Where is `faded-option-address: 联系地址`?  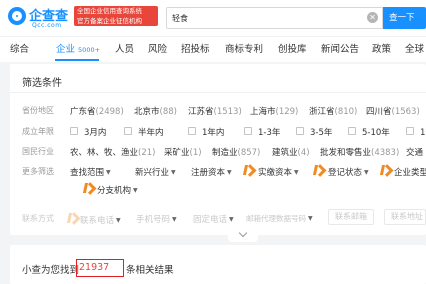
faded-option-address: 联系地址 is located at coordinates (405, 217).